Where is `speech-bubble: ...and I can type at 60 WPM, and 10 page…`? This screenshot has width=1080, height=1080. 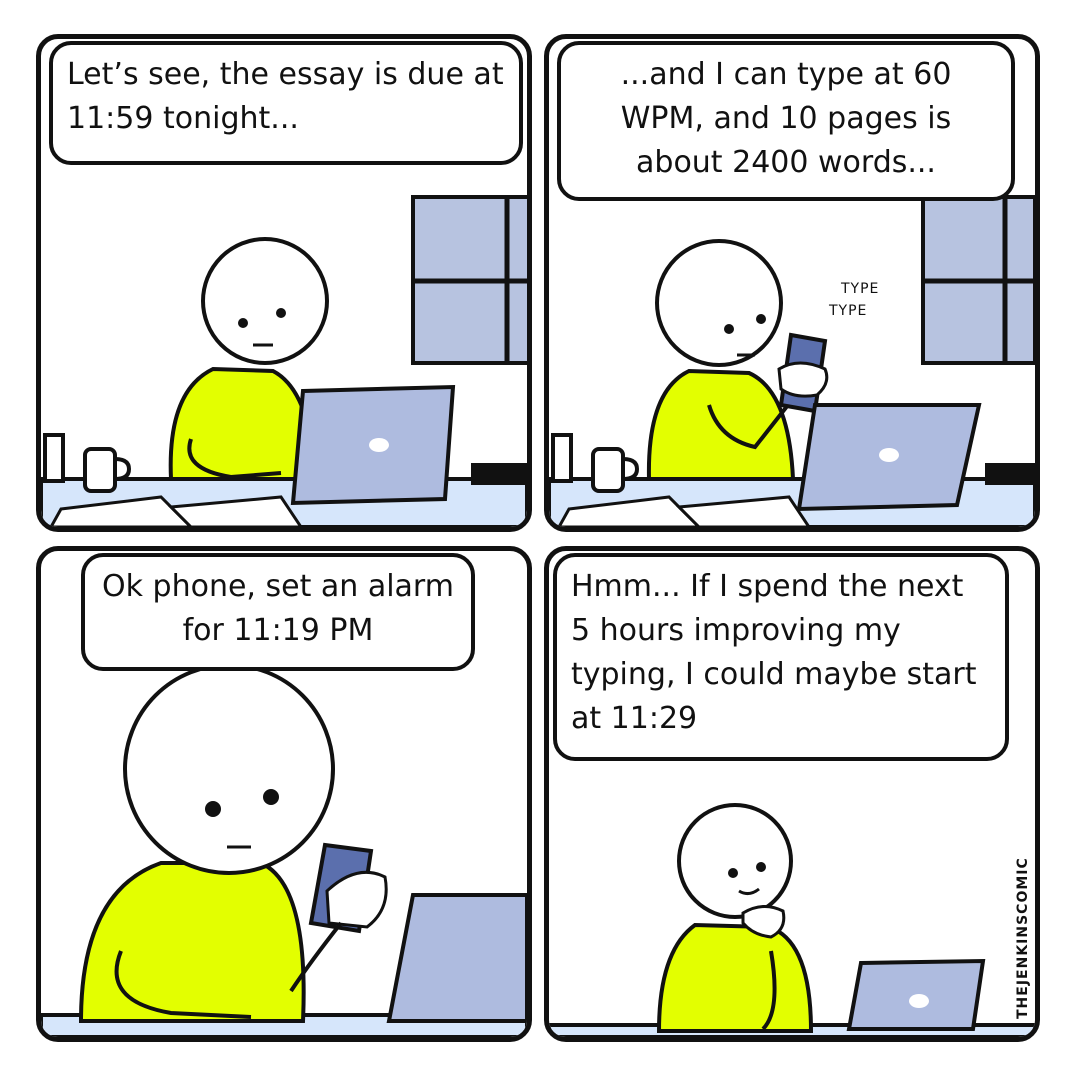 speech-bubble: ...and I can type at 60 WPM, and 10 page… is located at coordinates (786, 121).